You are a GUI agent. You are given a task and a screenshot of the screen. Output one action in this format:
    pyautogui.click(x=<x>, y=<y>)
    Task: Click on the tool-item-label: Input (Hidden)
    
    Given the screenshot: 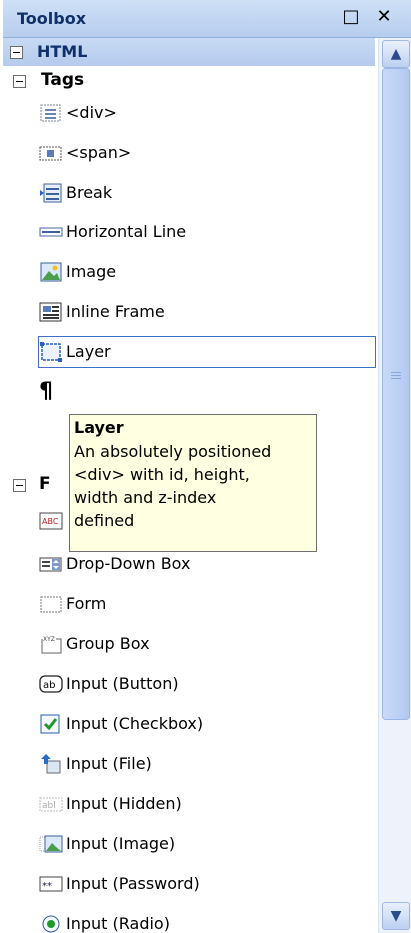 What is the action you would take?
    pyautogui.click(x=124, y=803)
    